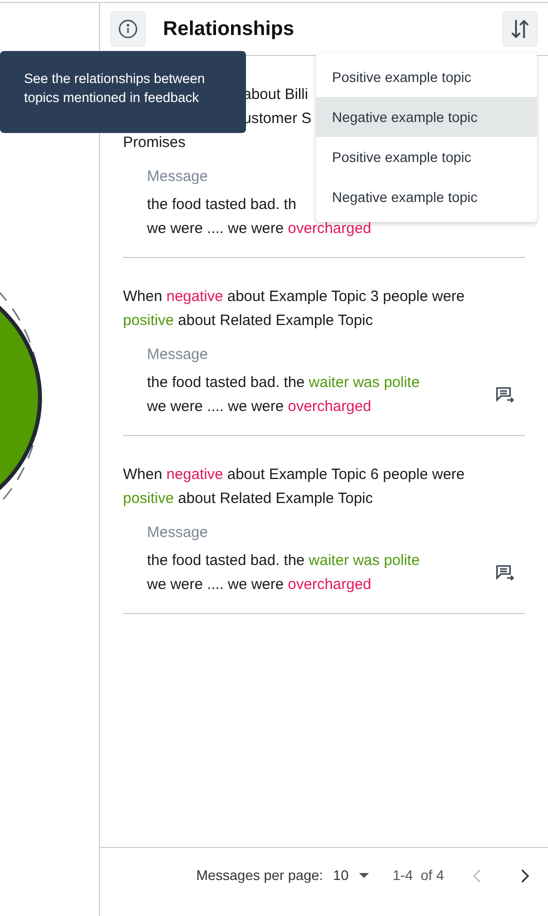 This screenshot has width=548, height=916. I want to click on next-page-button, so click(525, 875).